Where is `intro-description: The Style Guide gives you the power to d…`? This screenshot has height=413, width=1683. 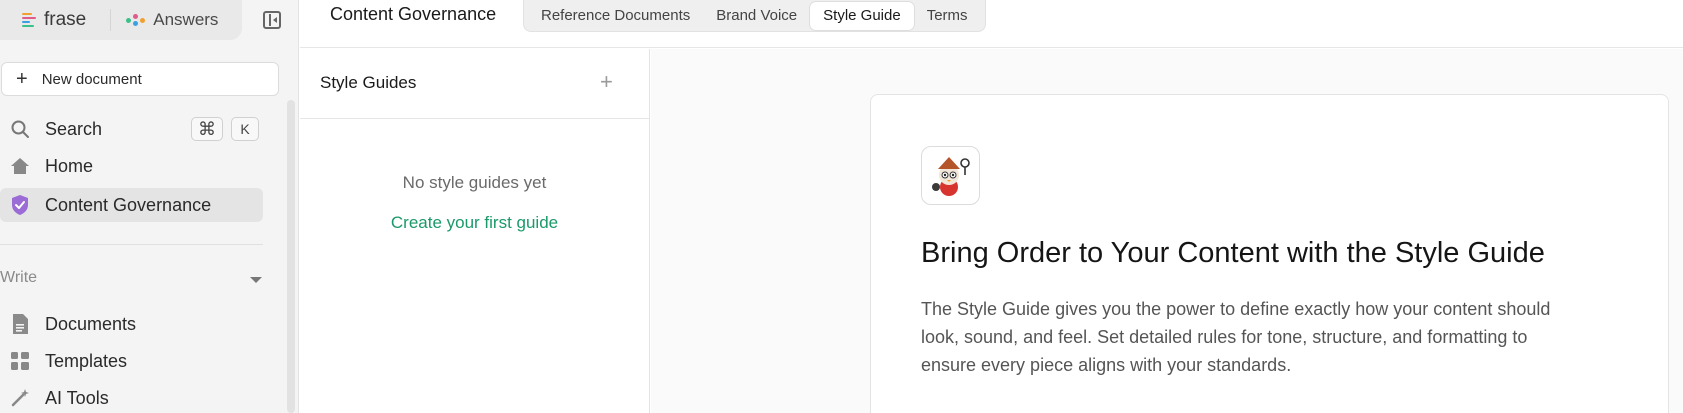
intro-description: The Style Guide gives you the power to d… is located at coordinates (1236, 337).